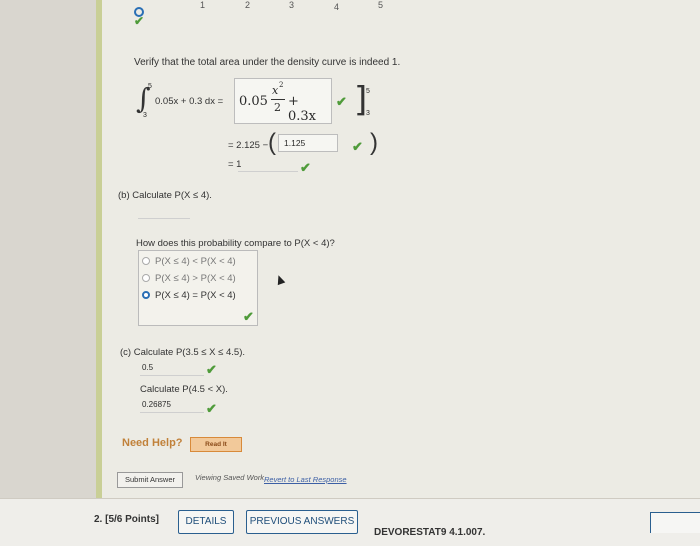  Describe the element at coordinates (305, 479) in the screenshot. I see `revert-link: Revert to Last Response` at that location.